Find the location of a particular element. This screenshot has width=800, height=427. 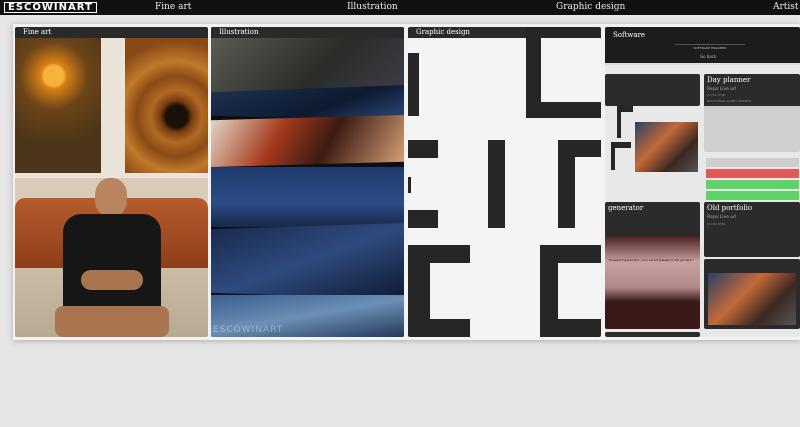

old-portfolio-links: Repo Live url is located at coordinates (721, 217).